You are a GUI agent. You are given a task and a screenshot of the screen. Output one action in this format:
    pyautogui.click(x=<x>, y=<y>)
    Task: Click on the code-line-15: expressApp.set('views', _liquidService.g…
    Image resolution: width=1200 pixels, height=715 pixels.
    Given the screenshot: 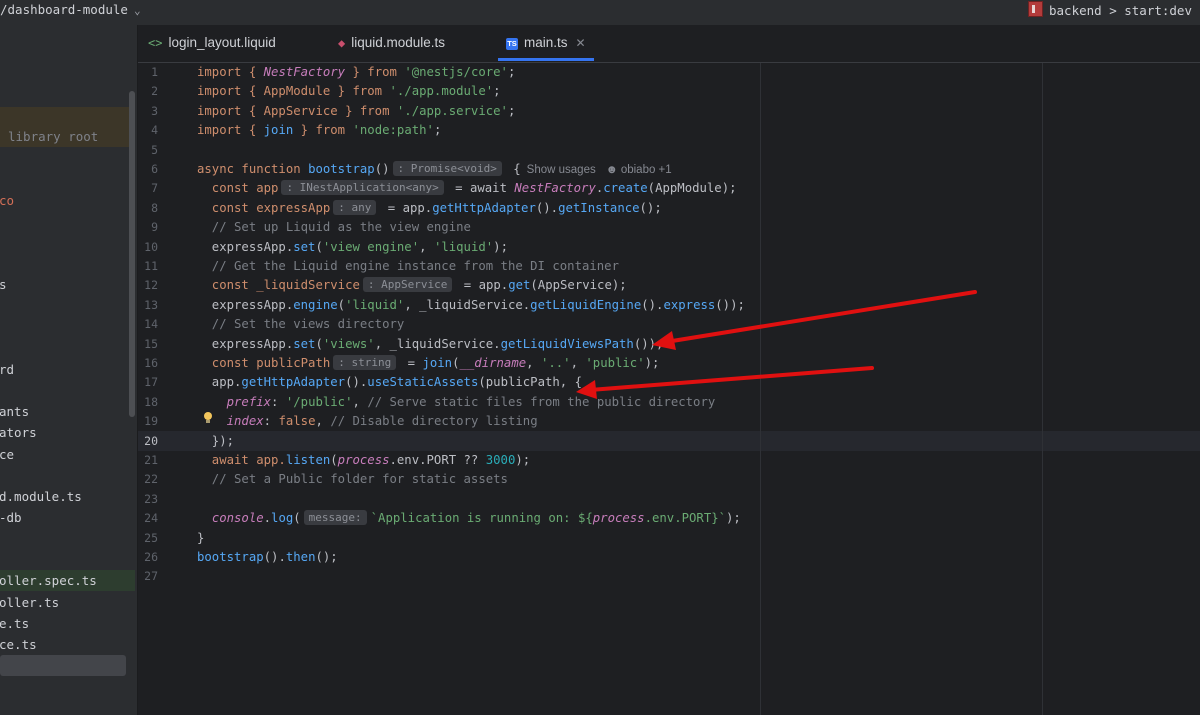 What is the action you would take?
    pyautogui.click(x=430, y=343)
    